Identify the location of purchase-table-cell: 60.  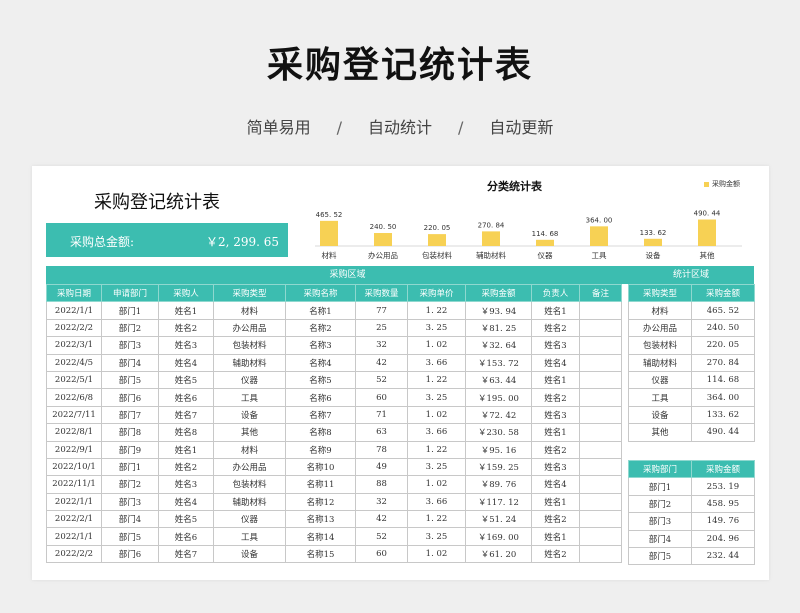
(381, 397).